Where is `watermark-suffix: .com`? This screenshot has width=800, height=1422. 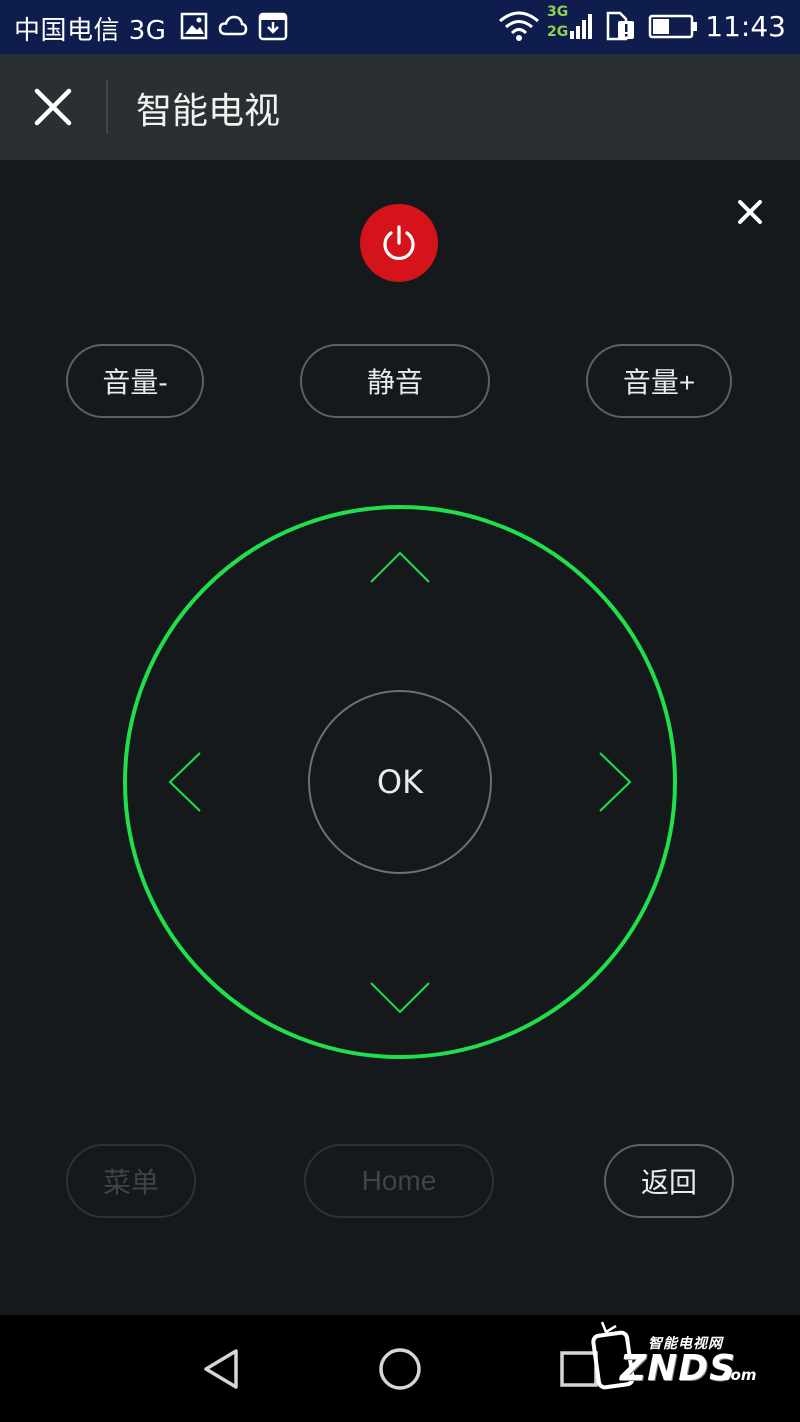
watermark-suffix: .com is located at coordinates (736, 1375).